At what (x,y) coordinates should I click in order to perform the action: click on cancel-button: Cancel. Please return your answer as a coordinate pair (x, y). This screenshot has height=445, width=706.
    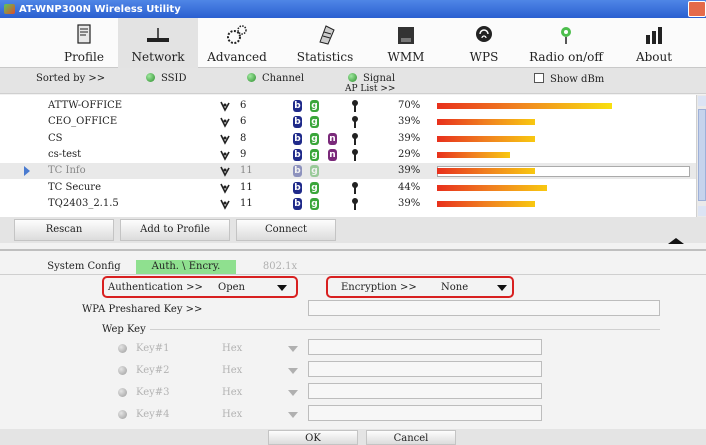
    Looking at the image, I should click on (411, 437).